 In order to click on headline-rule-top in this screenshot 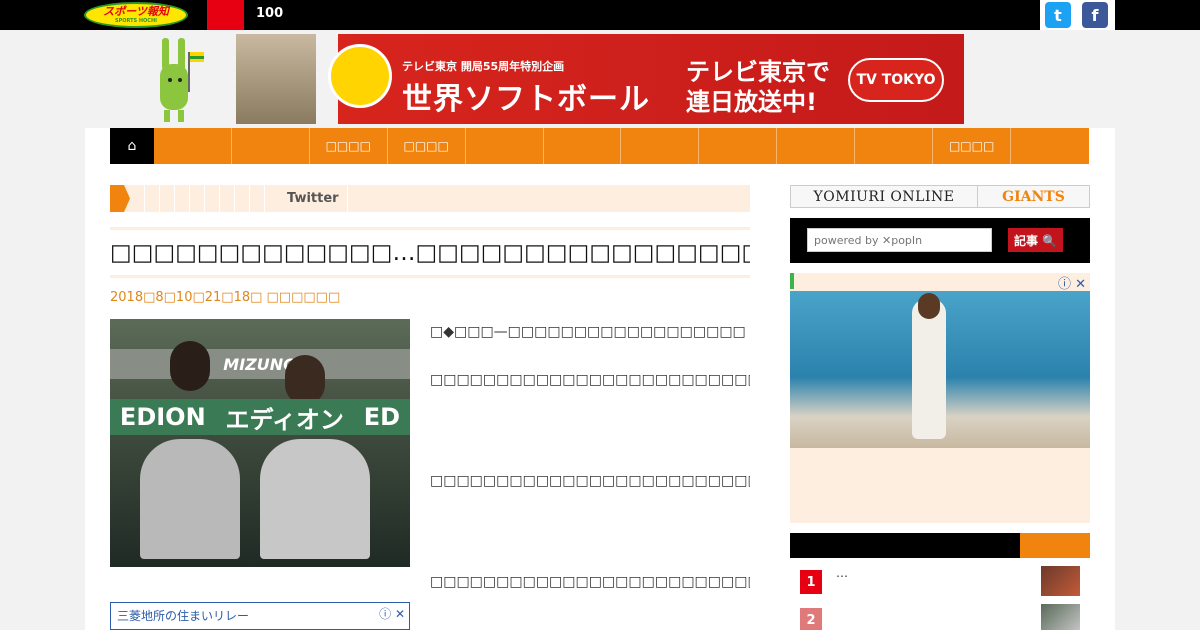, I will do `click(430, 228)`.